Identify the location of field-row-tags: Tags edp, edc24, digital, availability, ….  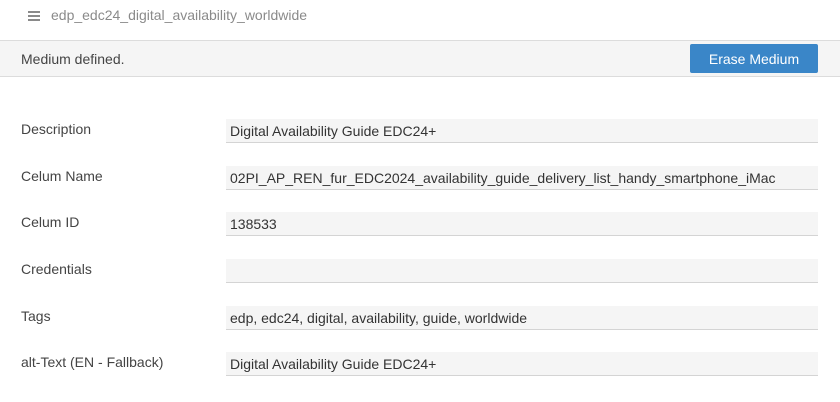
(420, 318).